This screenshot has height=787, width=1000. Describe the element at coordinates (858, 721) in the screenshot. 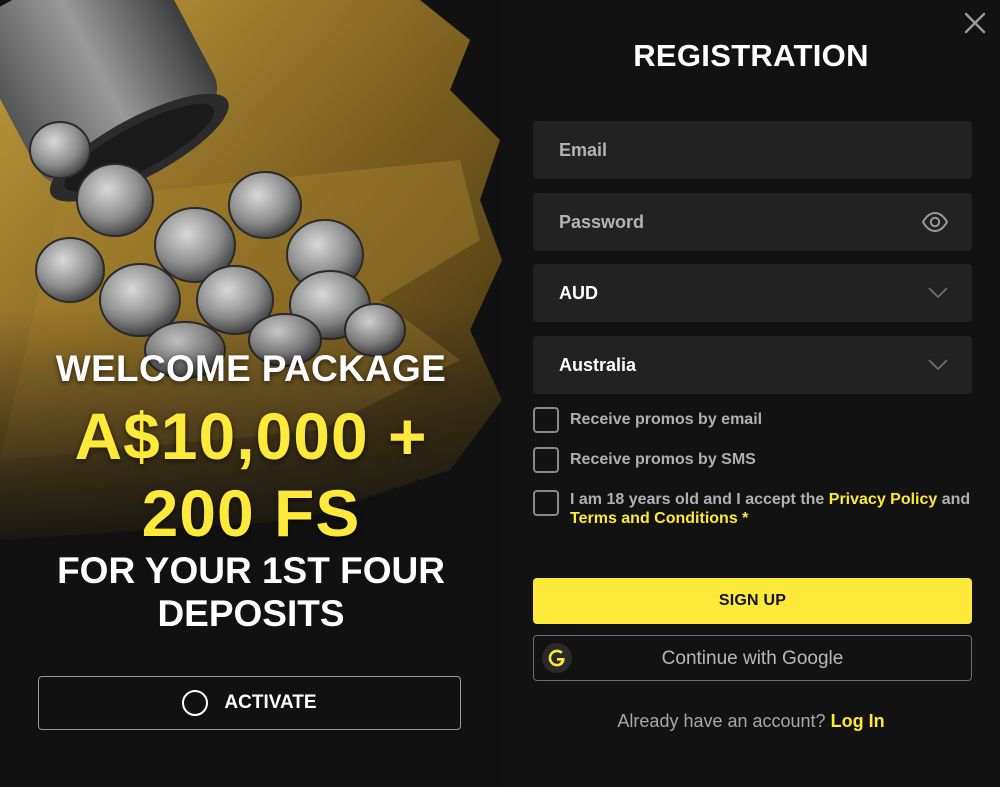

I see `log-in-link: Log In` at that location.